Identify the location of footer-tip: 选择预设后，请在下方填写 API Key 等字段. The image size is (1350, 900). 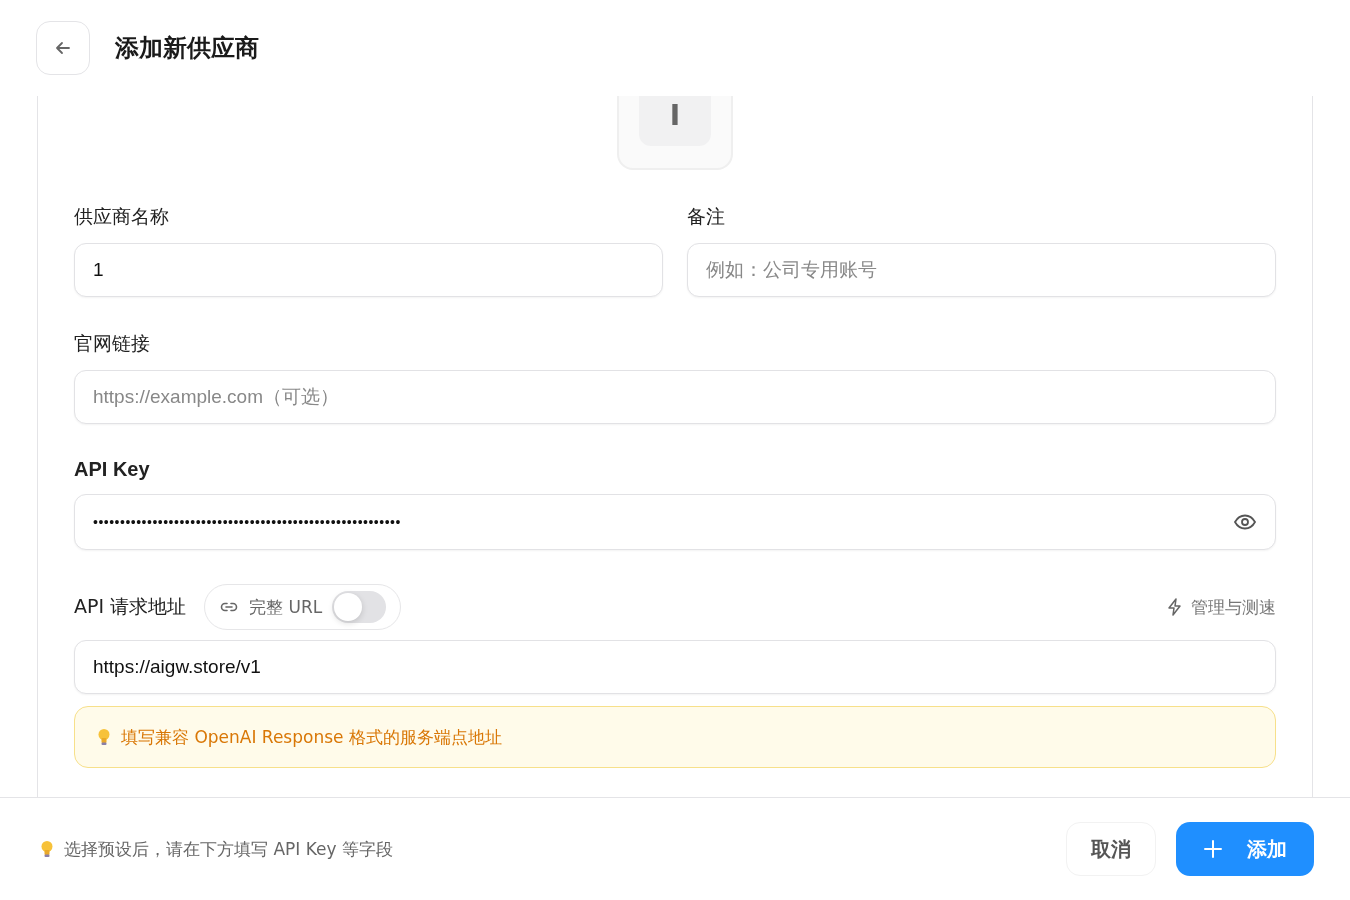
(228, 849).